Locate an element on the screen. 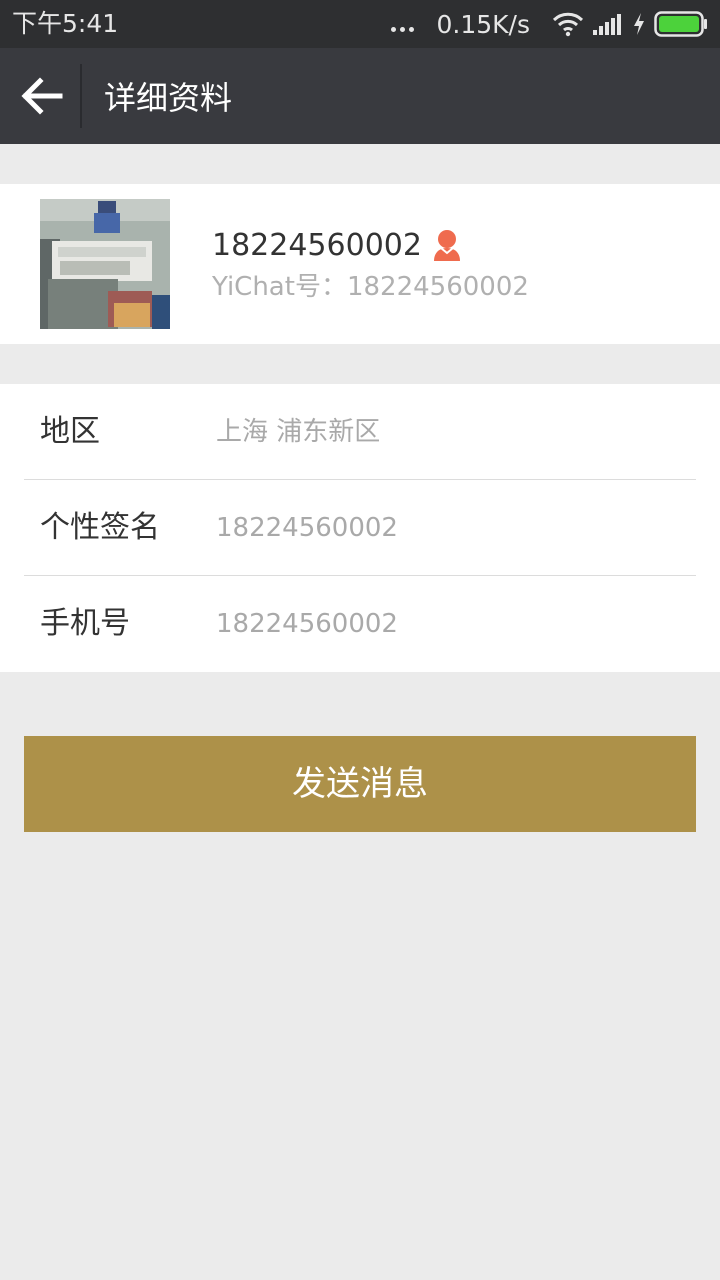 The width and height of the screenshot is (720, 1280). status-time: 下午5:41 is located at coordinates (65, 23).